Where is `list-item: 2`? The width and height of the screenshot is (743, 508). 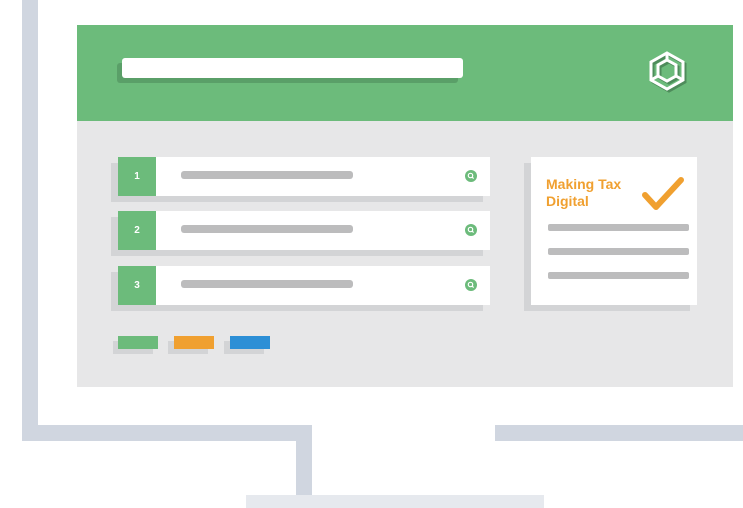 list-item: 2 is located at coordinates (304, 230).